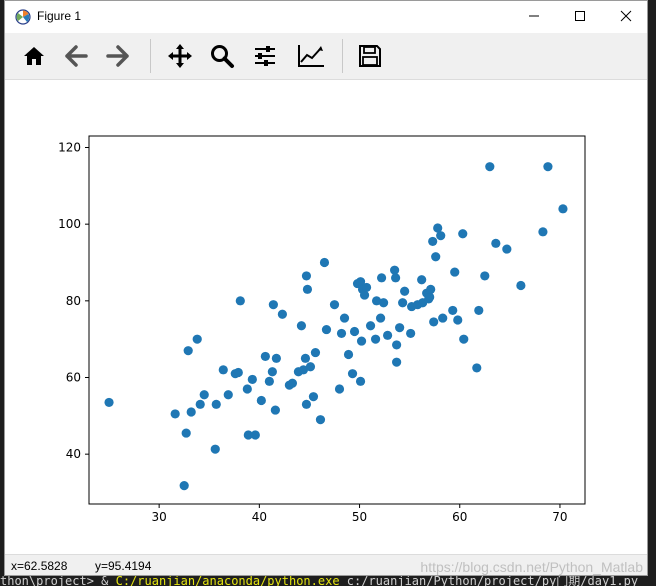 The image size is (656, 586). I want to click on pan-button, so click(180, 56).